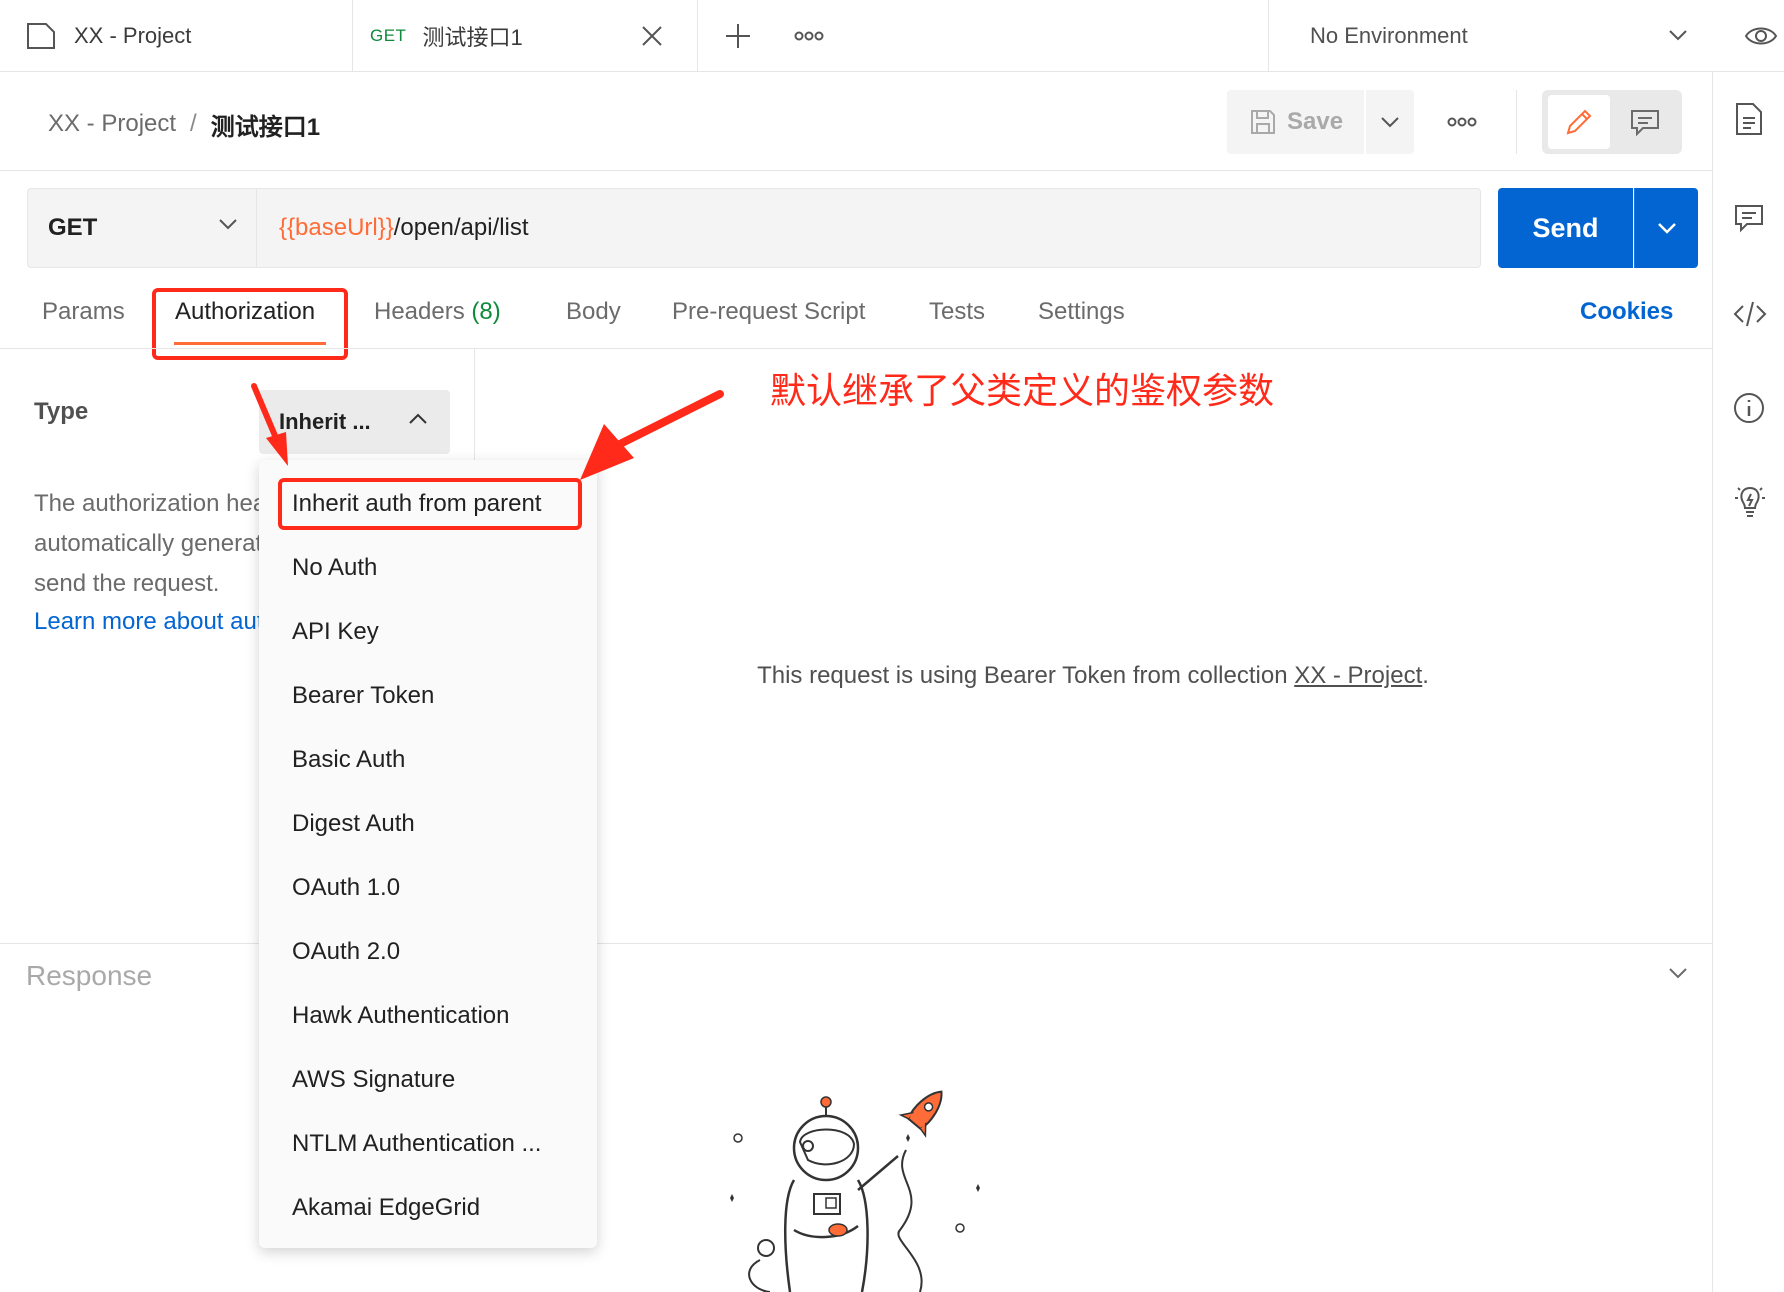 The width and height of the screenshot is (1784, 1292). I want to click on send-options-button, so click(1666, 228).